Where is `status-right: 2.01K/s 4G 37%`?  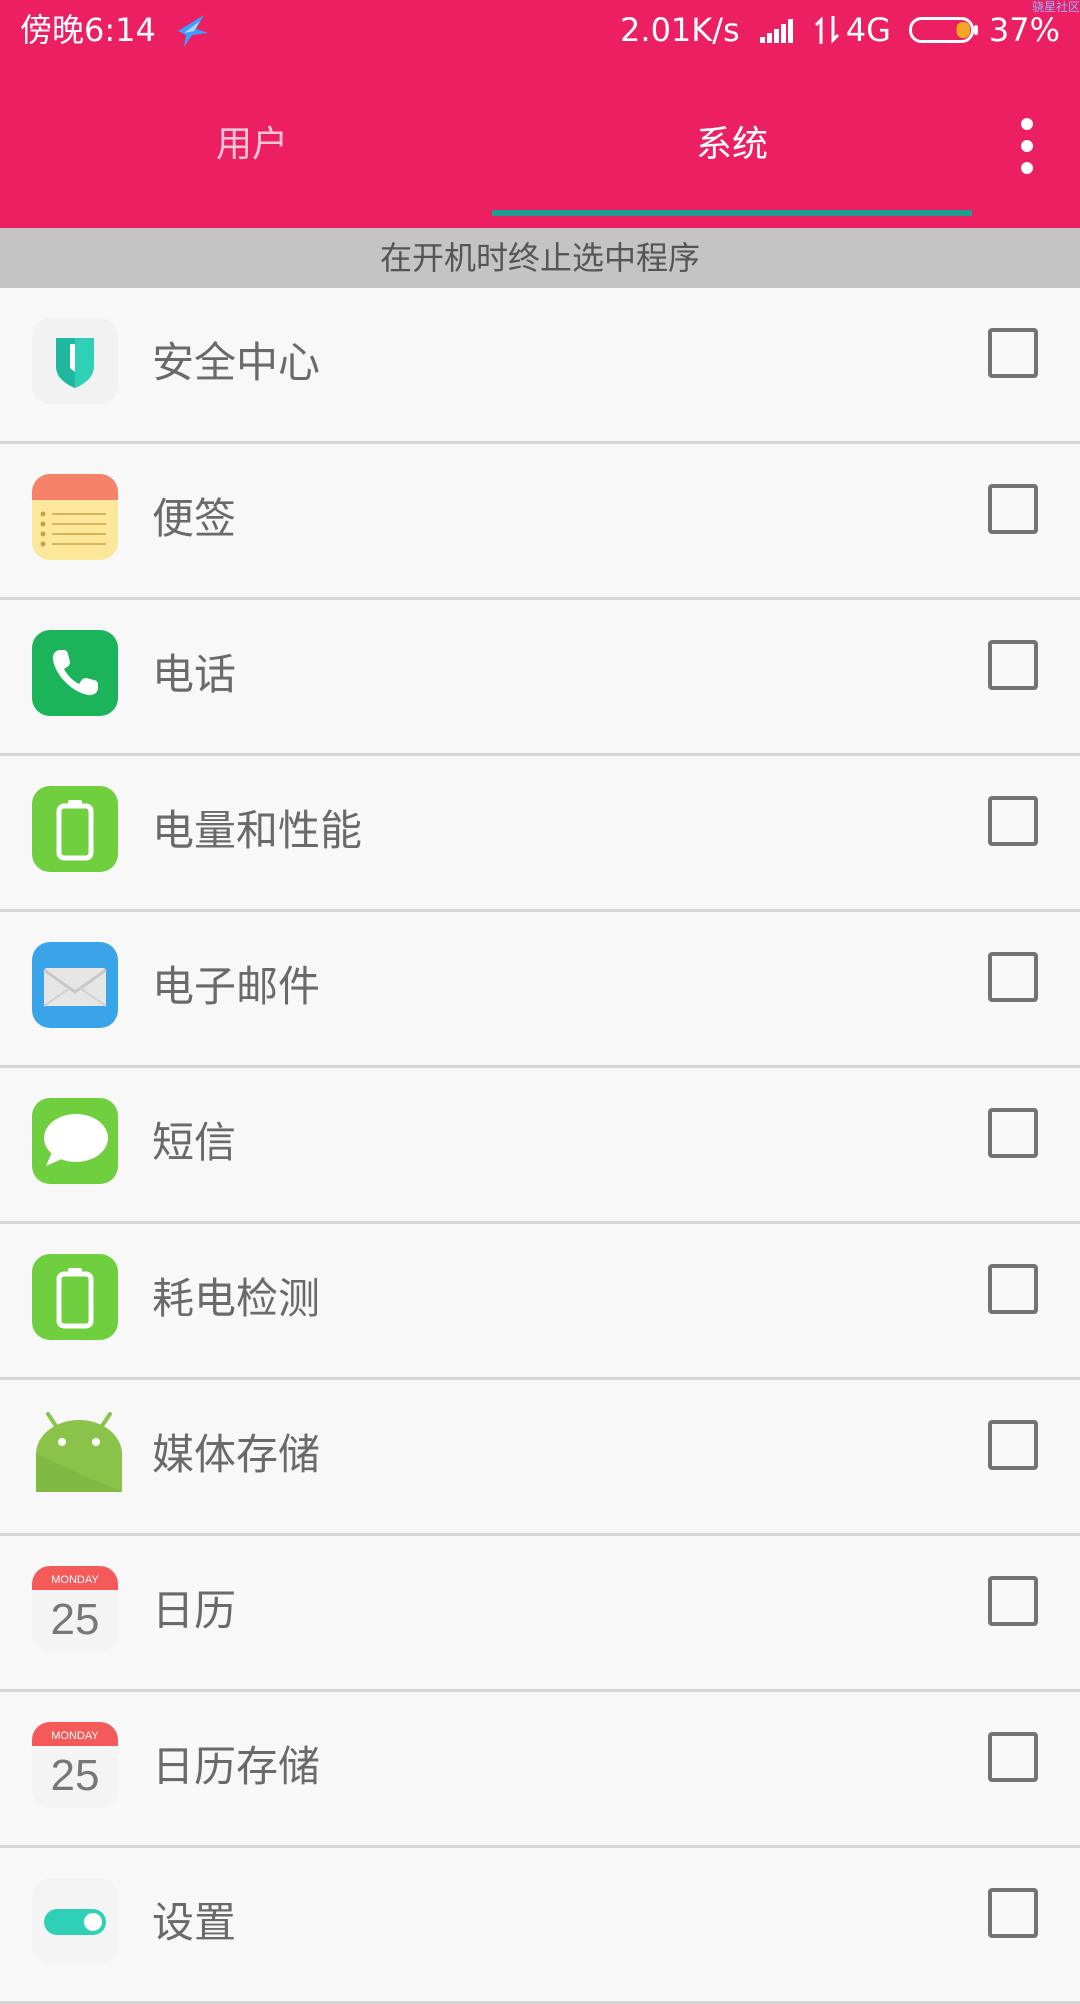 status-right: 2.01K/s 4G 37% is located at coordinates (840, 30).